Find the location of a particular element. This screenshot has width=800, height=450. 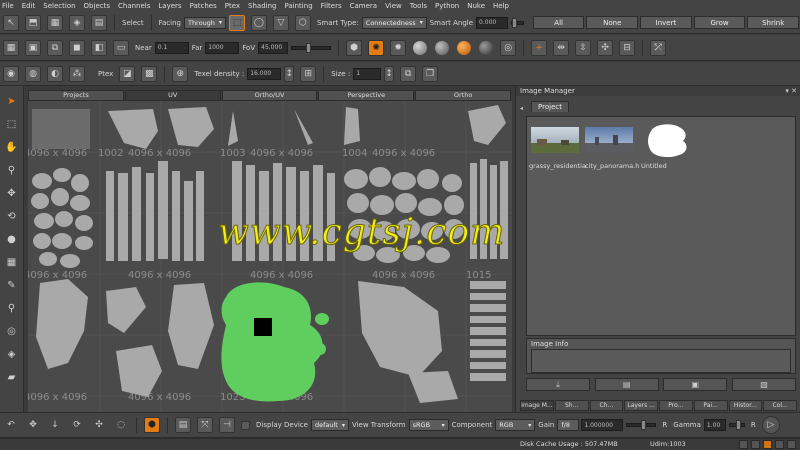

tab-projects: Projects is located at coordinates (76, 95).